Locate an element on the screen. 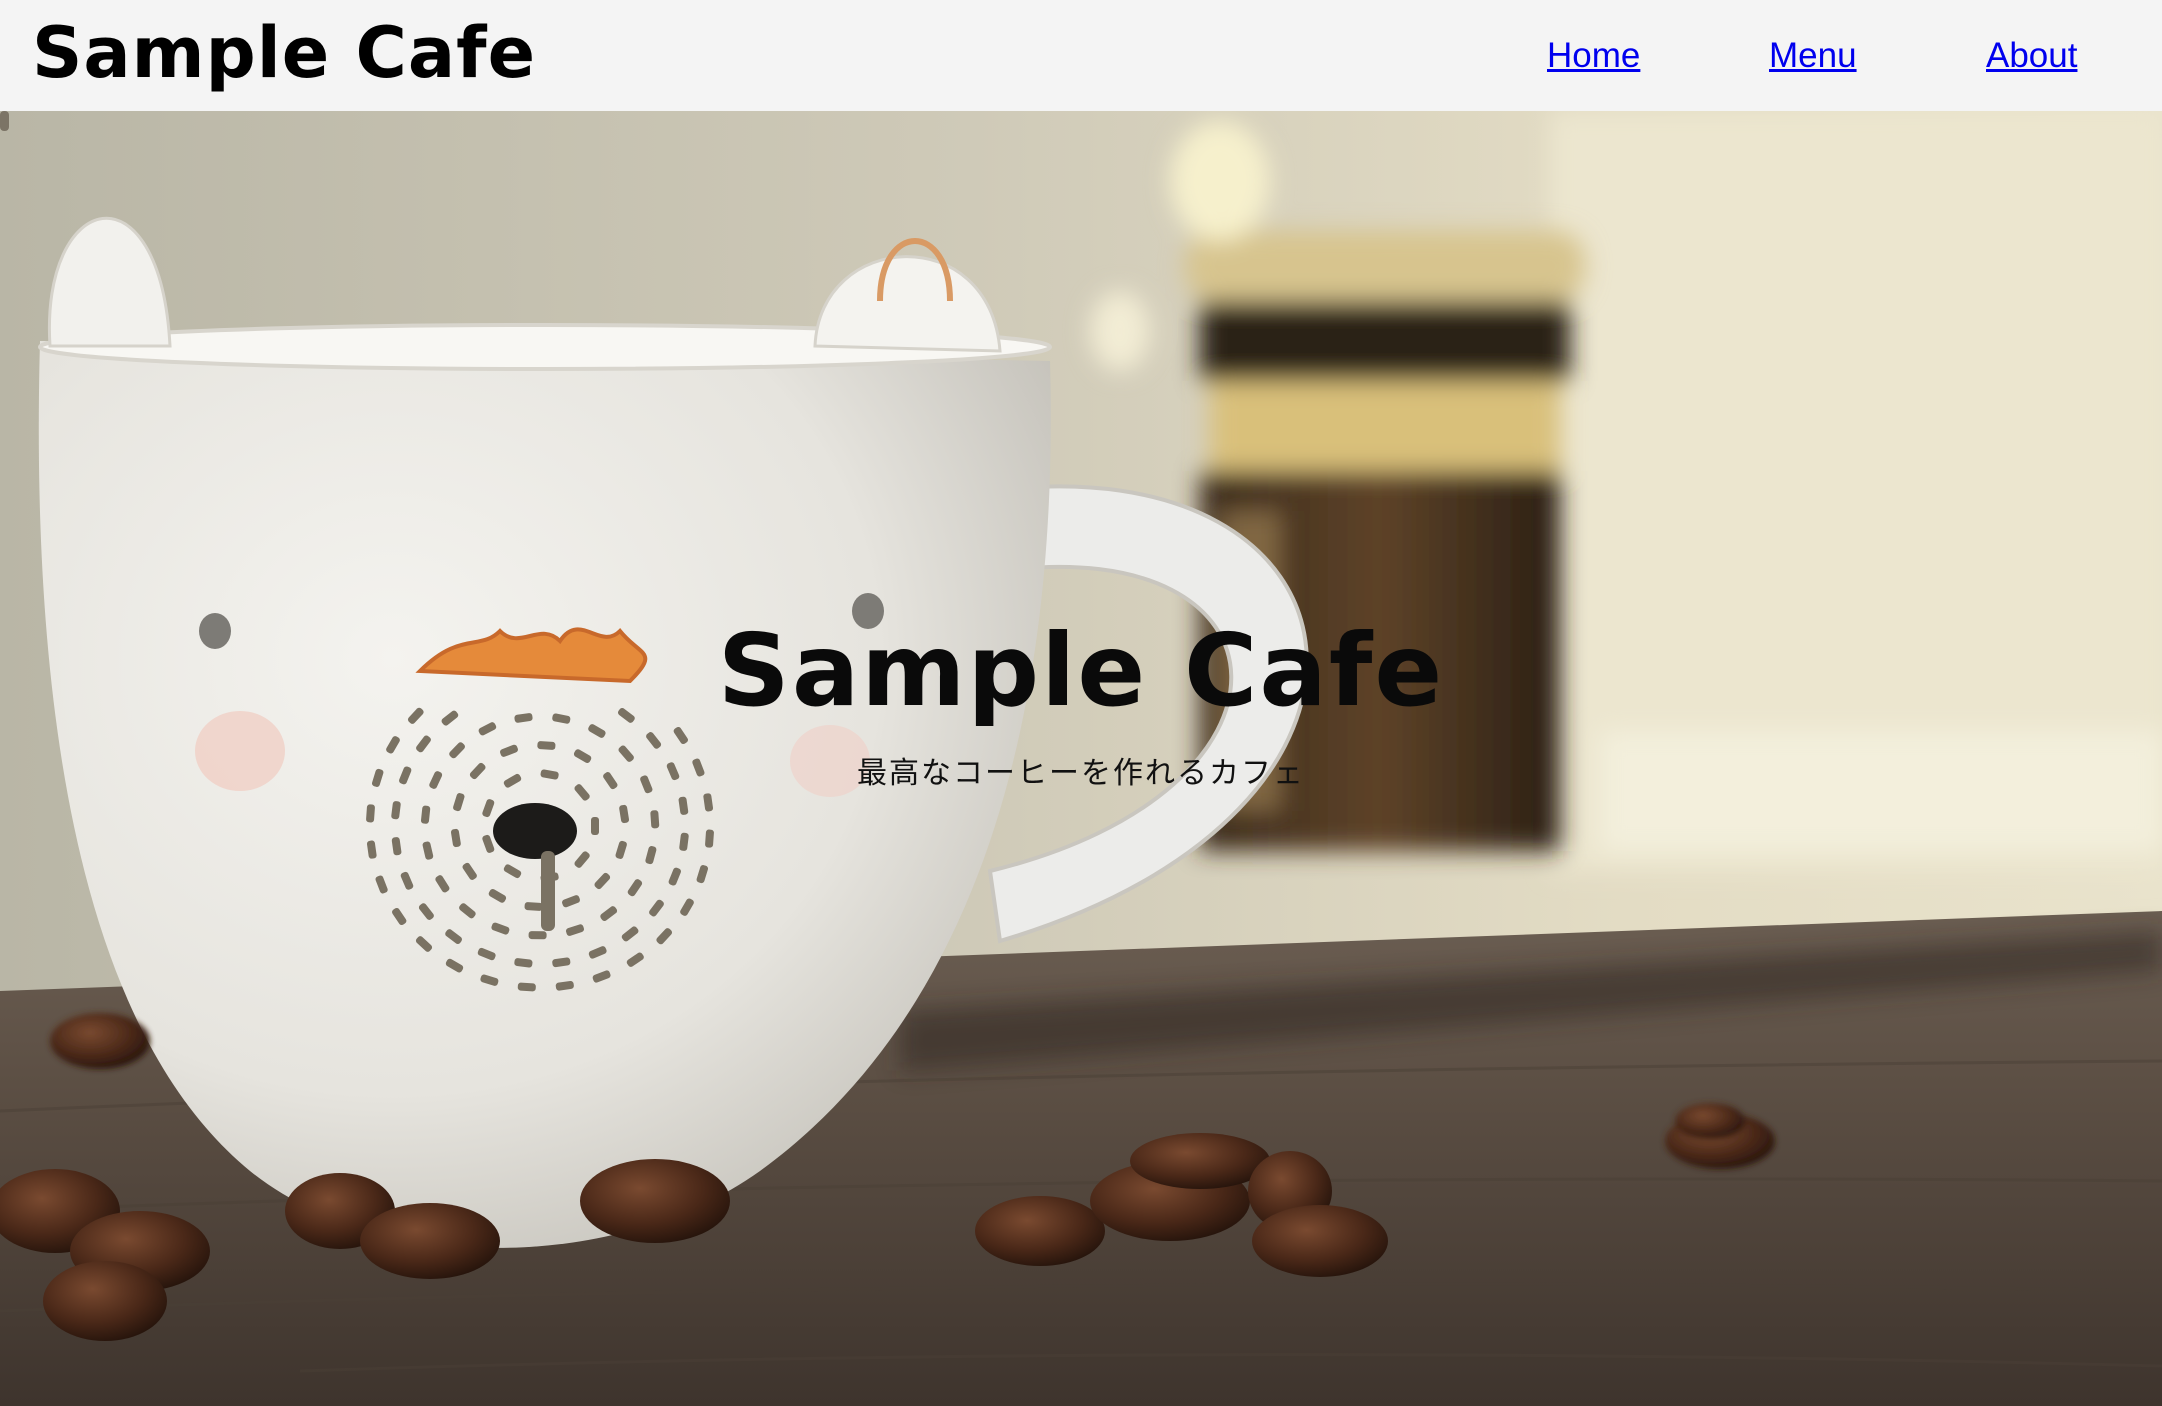 The height and width of the screenshot is (1406, 2162). nav-link-about: About is located at coordinates (2031, 56).